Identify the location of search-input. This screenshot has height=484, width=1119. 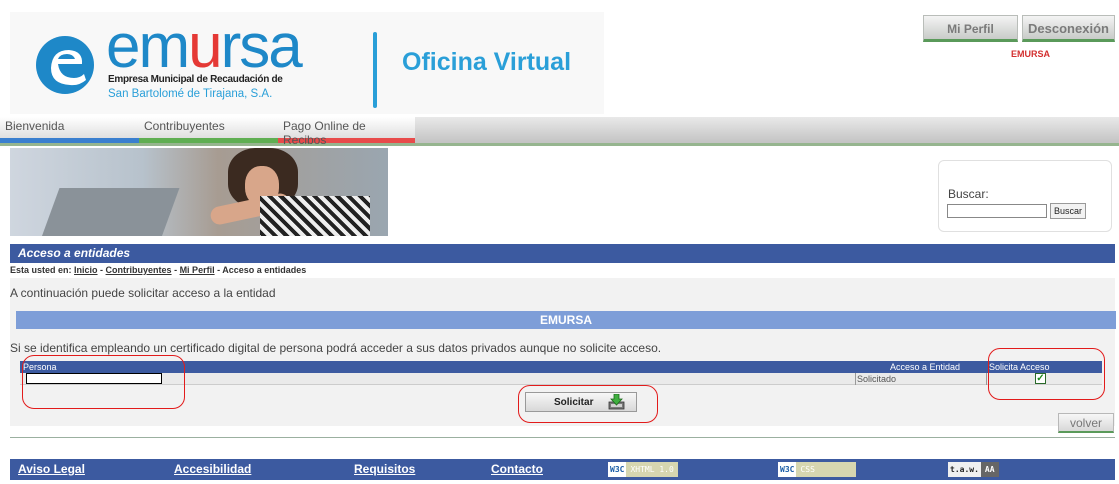
(997, 211).